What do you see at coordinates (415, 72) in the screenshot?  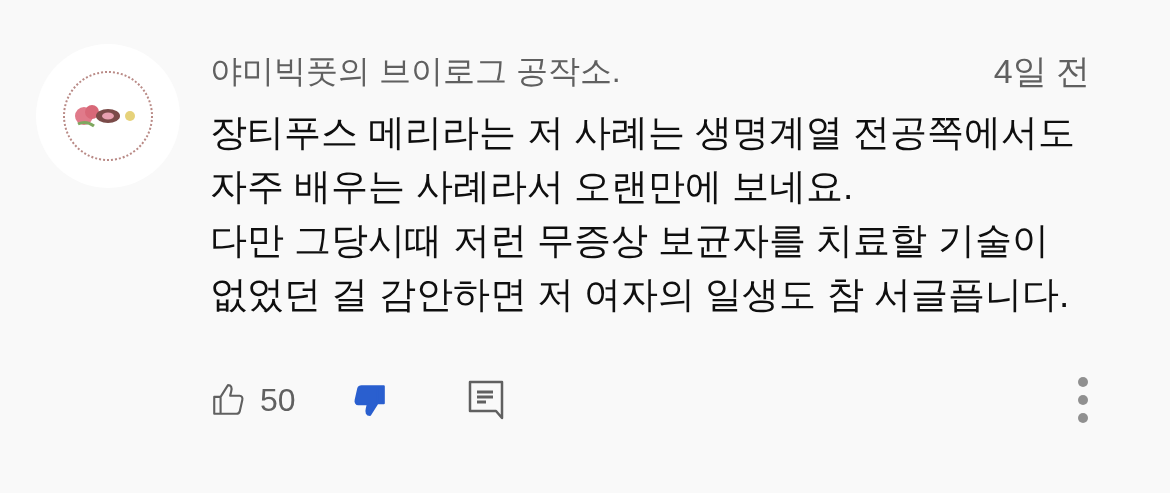 I see `author-name: 야미빅풋의 브이로그 공작소.` at bounding box center [415, 72].